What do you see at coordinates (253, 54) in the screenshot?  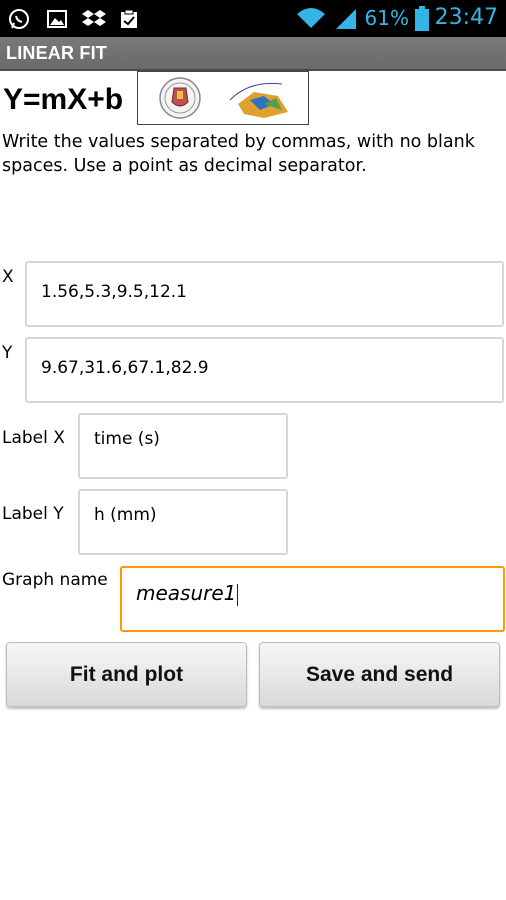 I see `title-bar: LINEAR FIT` at bounding box center [253, 54].